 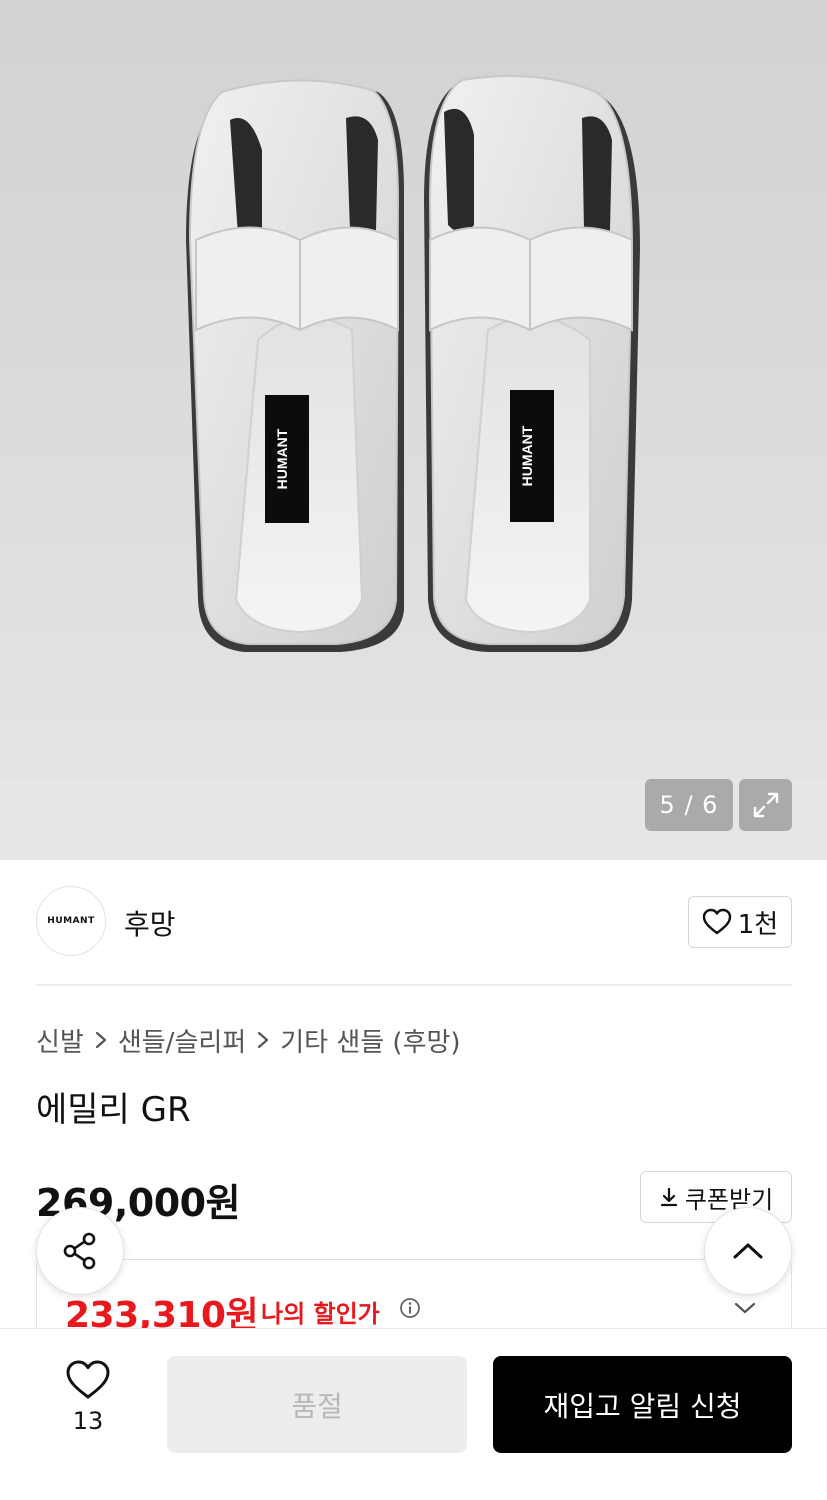 I want to click on share-button, so click(x=80, y=1251).